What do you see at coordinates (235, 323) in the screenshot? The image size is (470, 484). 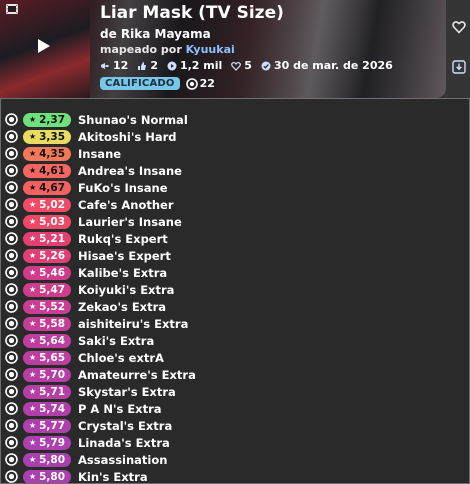 I see `difficulty-row: ★ 5,58 aishiteiru's Extra` at bounding box center [235, 323].